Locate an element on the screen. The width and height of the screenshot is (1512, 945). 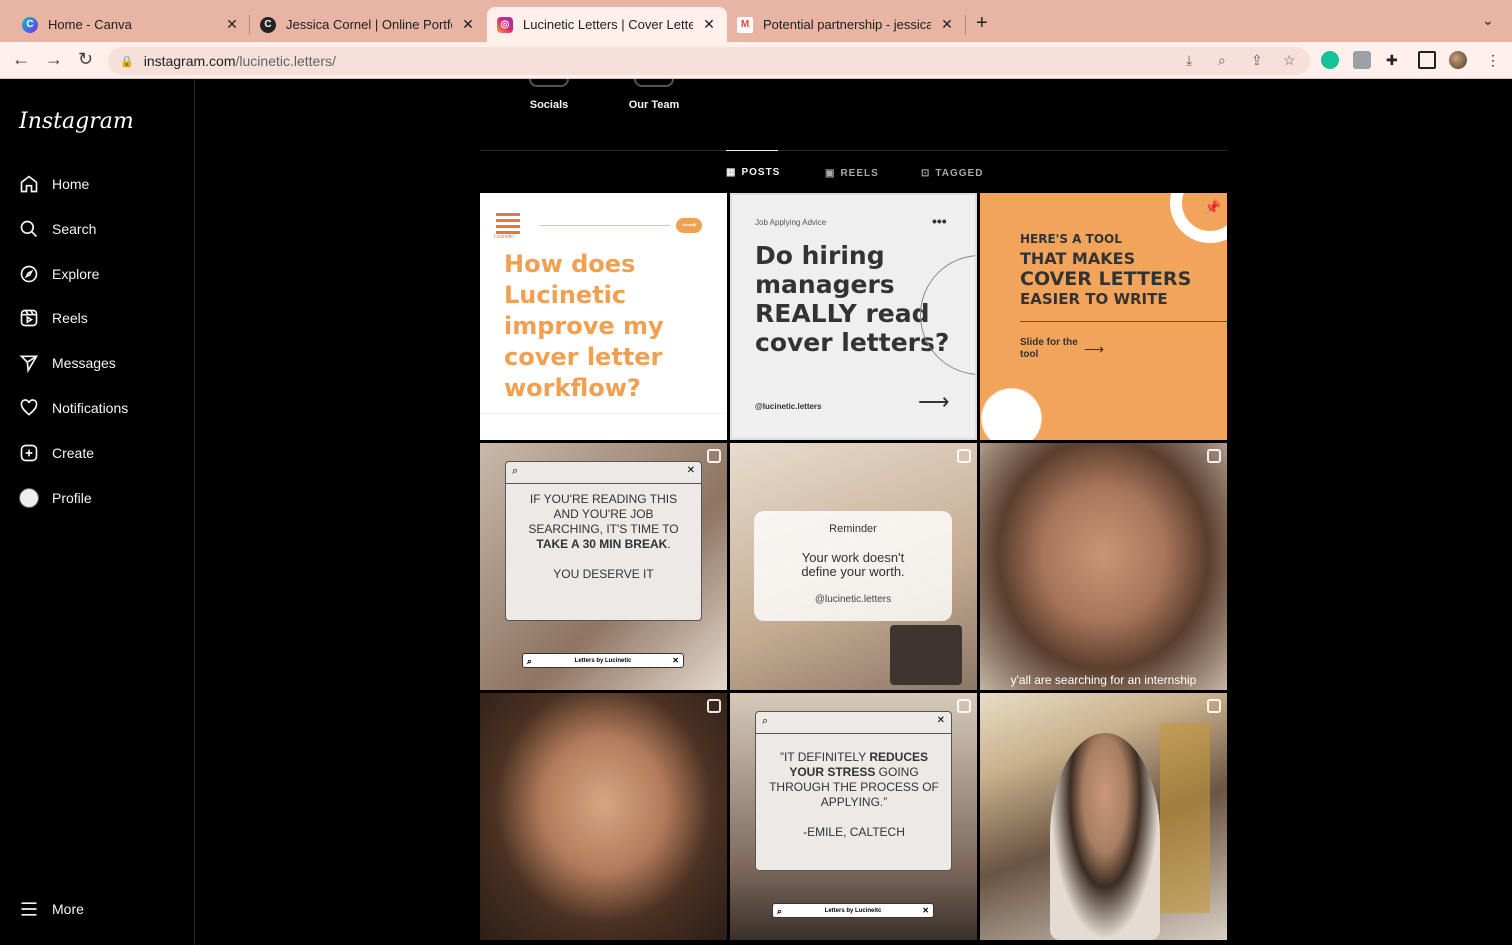
lucinetic-logo-icon is located at coordinates (508, 224).